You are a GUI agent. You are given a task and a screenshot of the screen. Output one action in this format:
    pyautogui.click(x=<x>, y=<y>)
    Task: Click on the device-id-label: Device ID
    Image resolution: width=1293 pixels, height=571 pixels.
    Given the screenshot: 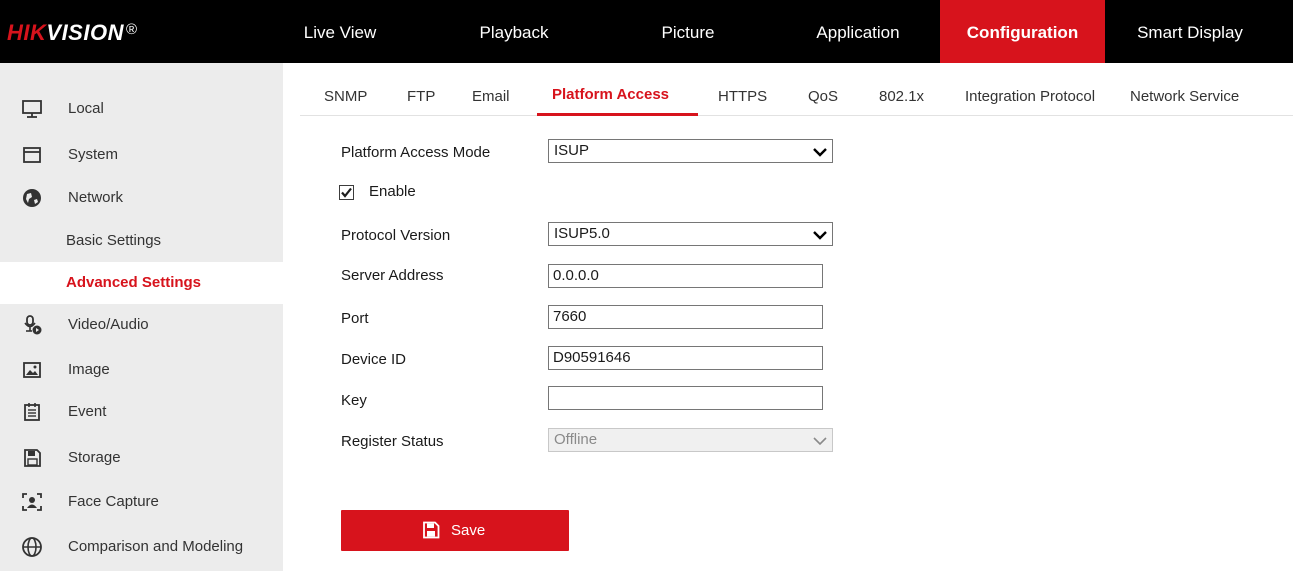 What is the action you would take?
    pyautogui.click(x=374, y=359)
    